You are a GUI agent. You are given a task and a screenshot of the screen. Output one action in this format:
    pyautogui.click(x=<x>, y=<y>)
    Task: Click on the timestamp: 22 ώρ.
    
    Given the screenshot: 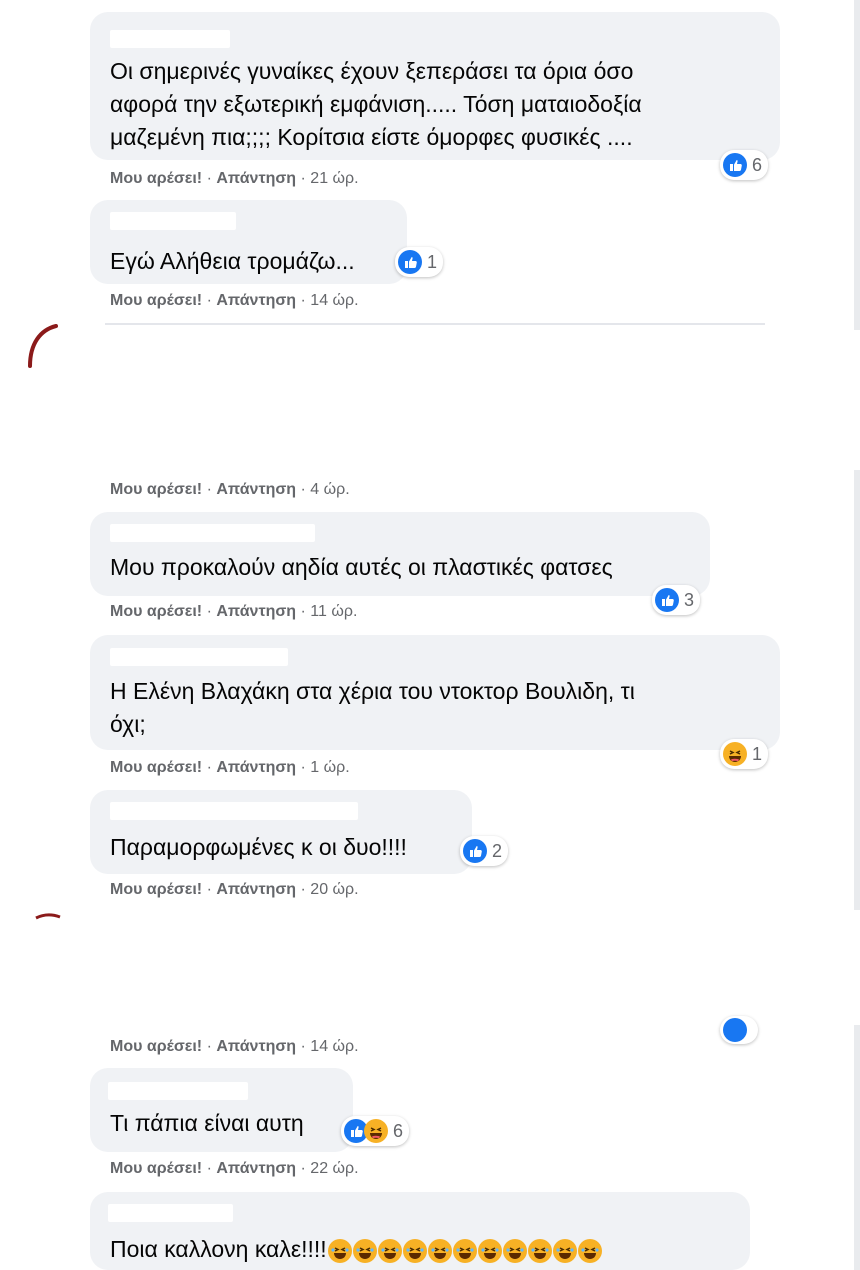 What is the action you would take?
    pyautogui.click(x=334, y=1168)
    